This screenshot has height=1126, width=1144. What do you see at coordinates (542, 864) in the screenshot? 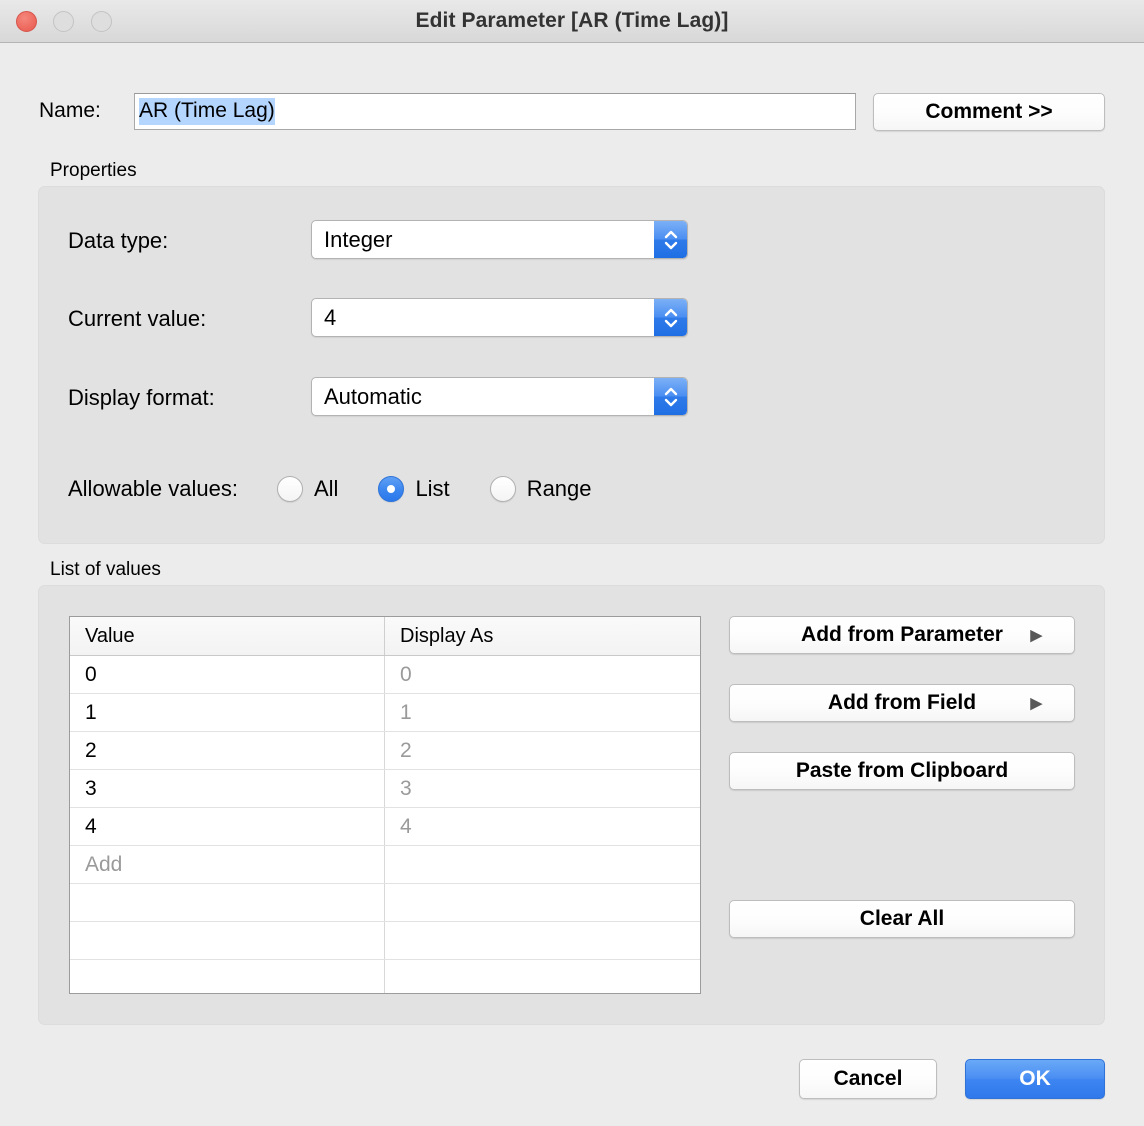
I see `add-row-display-as` at bounding box center [542, 864].